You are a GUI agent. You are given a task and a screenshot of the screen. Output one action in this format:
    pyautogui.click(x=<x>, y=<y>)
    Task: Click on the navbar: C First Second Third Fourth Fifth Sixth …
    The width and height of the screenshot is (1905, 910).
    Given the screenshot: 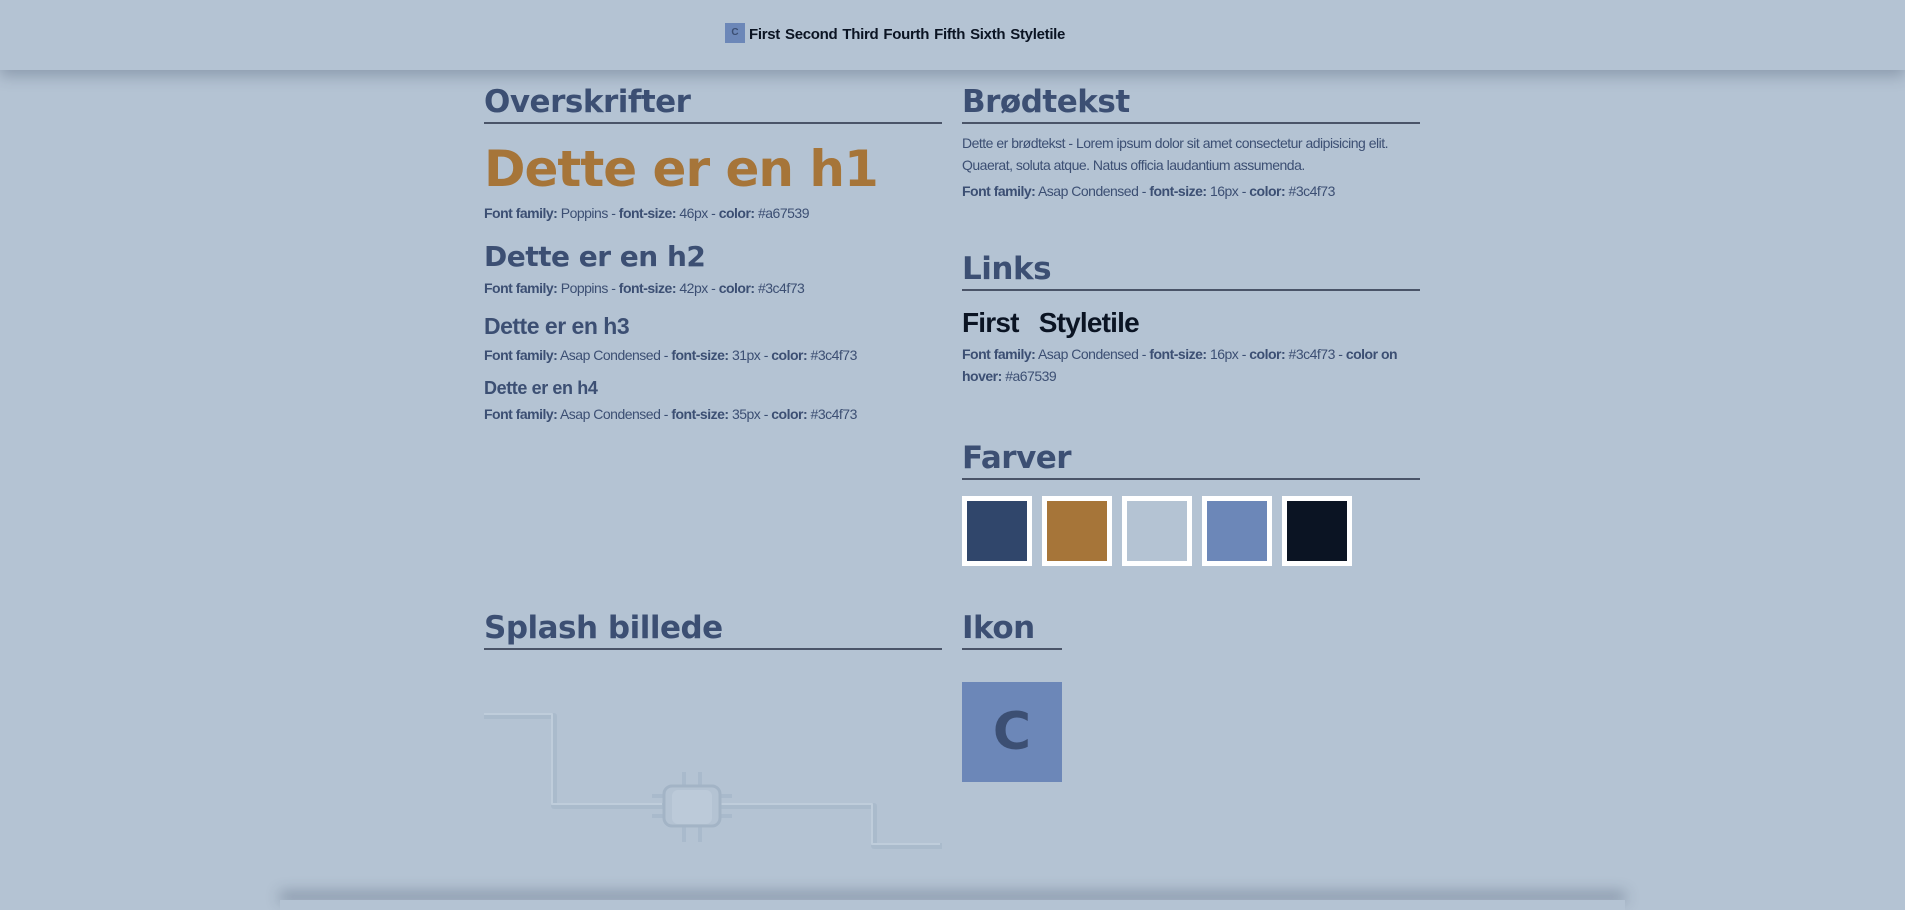 What is the action you would take?
    pyautogui.click(x=952, y=35)
    